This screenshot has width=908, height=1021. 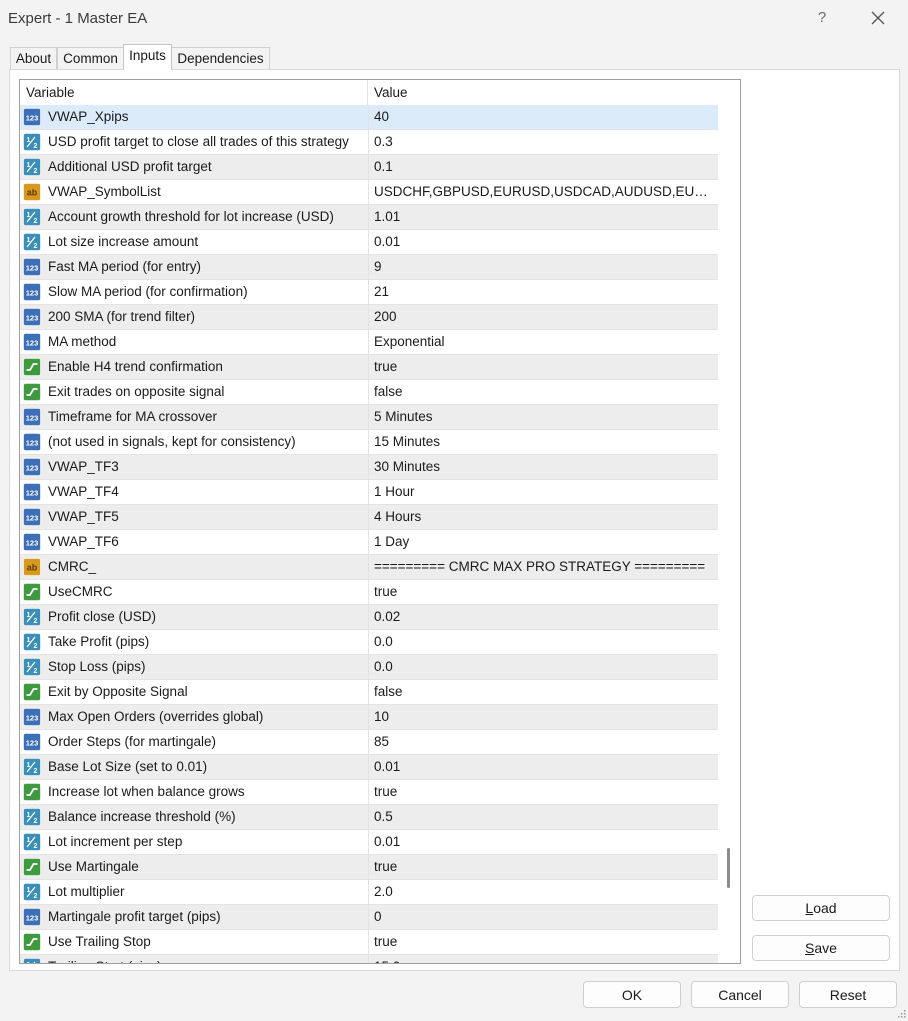 I want to click on table-row: 1 2 Base Lot Size (set to 0.01) 0.01, so click(x=369, y=767).